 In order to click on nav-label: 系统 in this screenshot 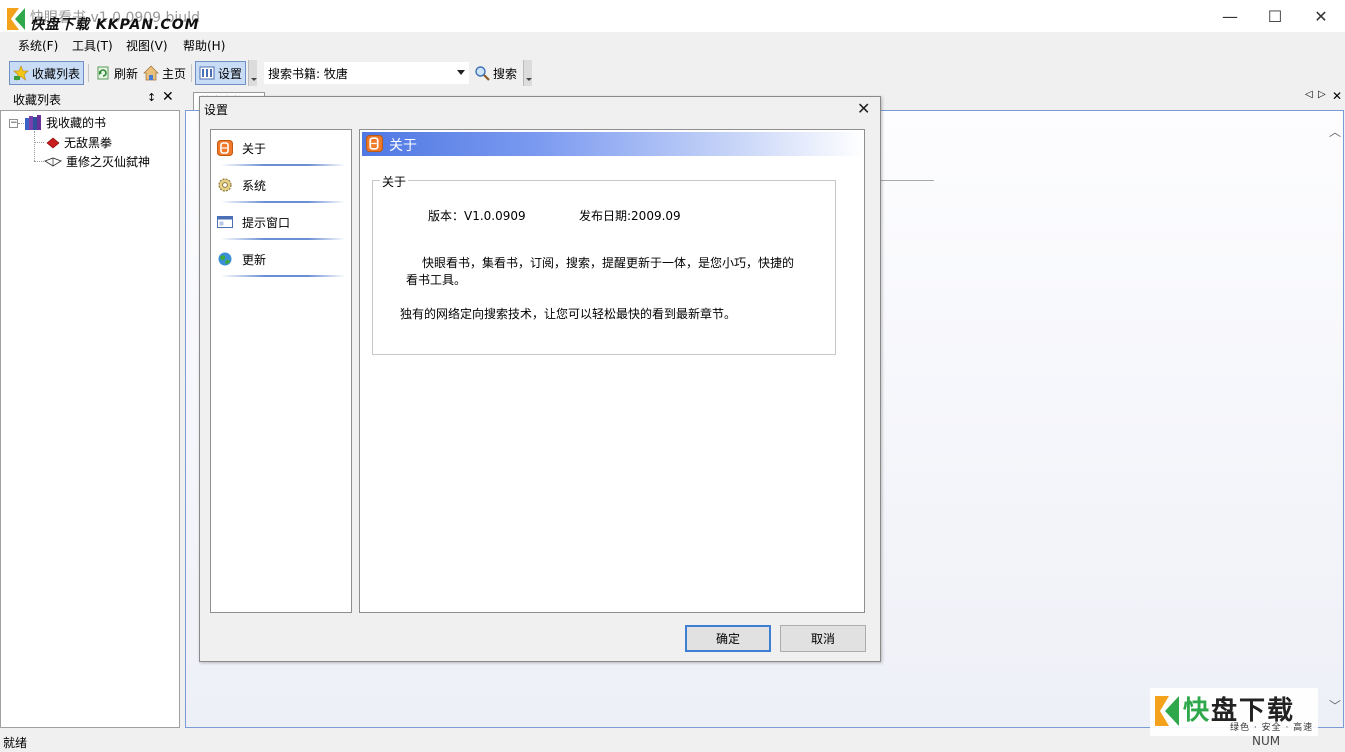, I will do `click(254, 186)`.